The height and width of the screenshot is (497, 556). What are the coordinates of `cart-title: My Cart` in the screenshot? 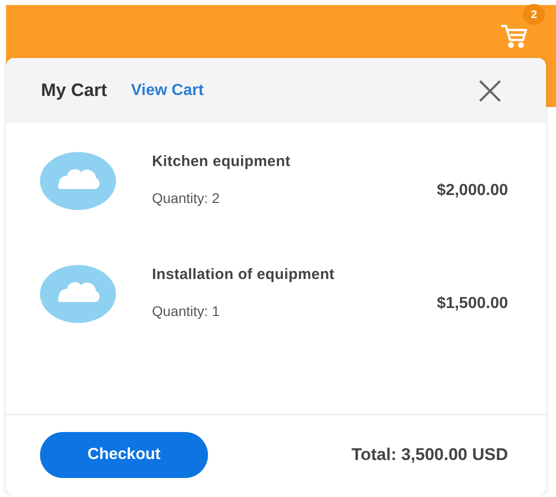 It's located at (74, 90).